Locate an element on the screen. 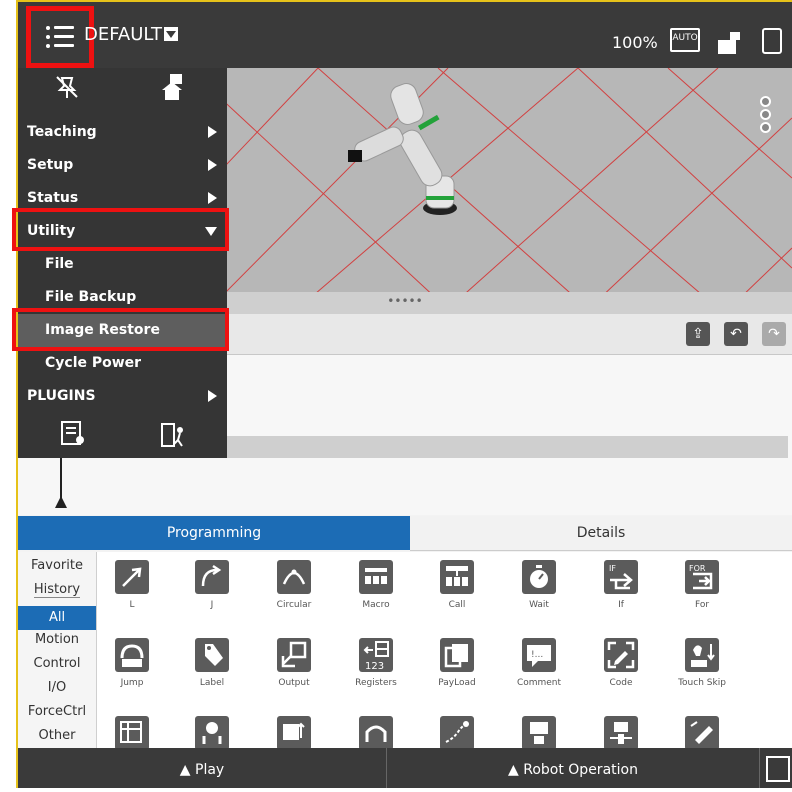 The height and width of the screenshot is (792, 792). instr-registers: 123 Registers is located at coordinates (376, 662).